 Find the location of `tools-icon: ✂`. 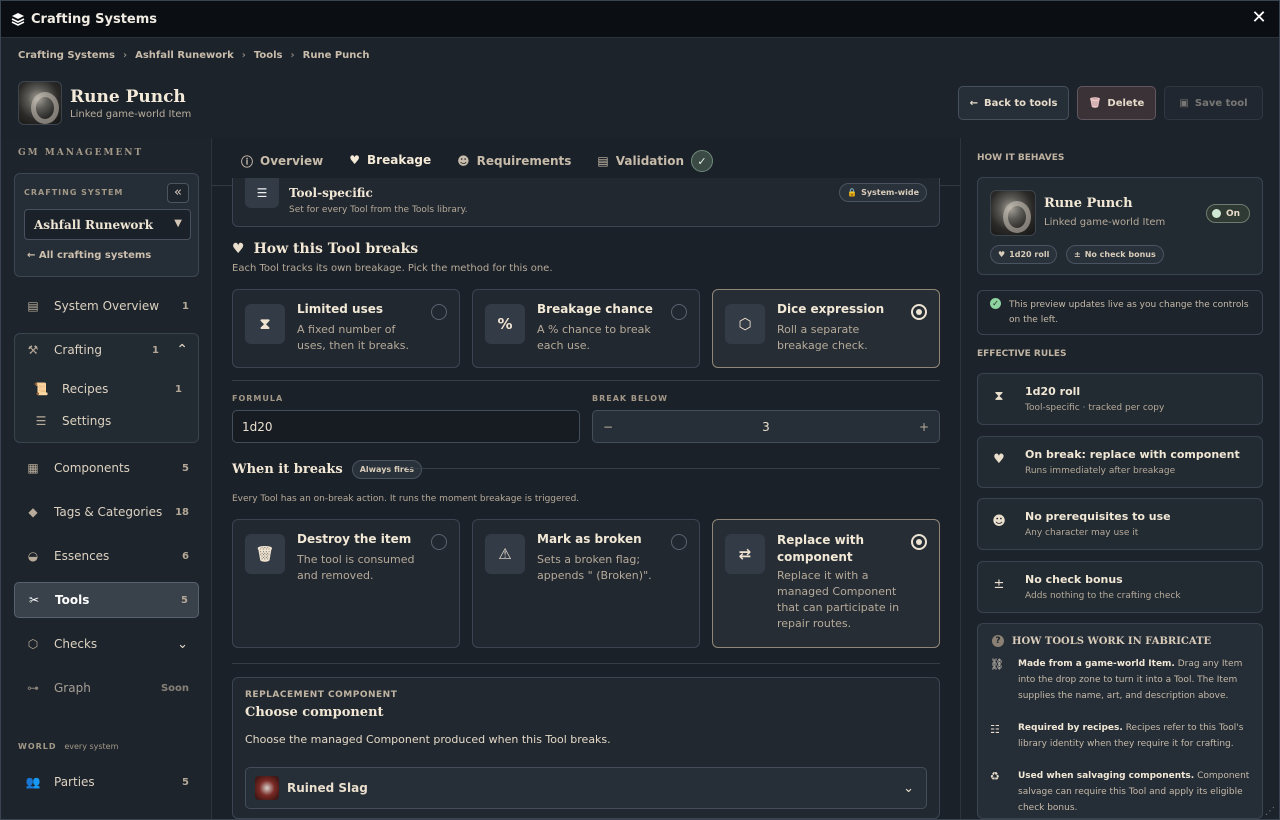

tools-icon: ✂ is located at coordinates (34, 600).